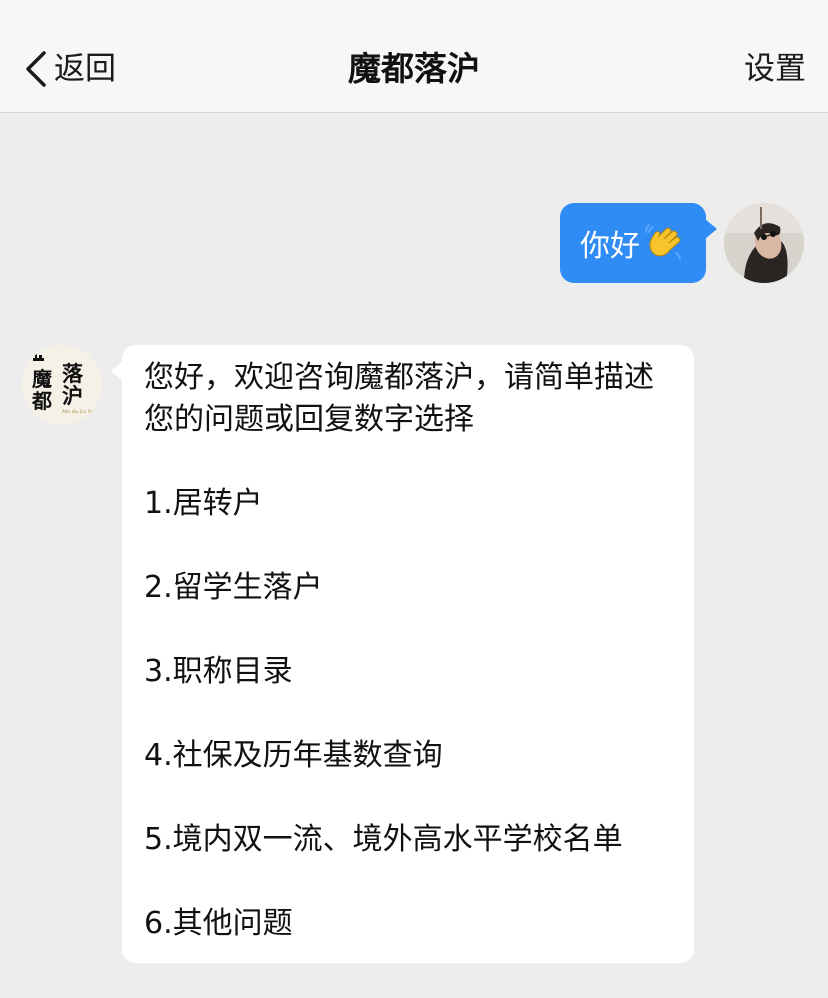  What do you see at coordinates (407, 840) in the screenshot?
I see `option-item: 5.境内双一流、境外高水平学校名单` at bounding box center [407, 840].